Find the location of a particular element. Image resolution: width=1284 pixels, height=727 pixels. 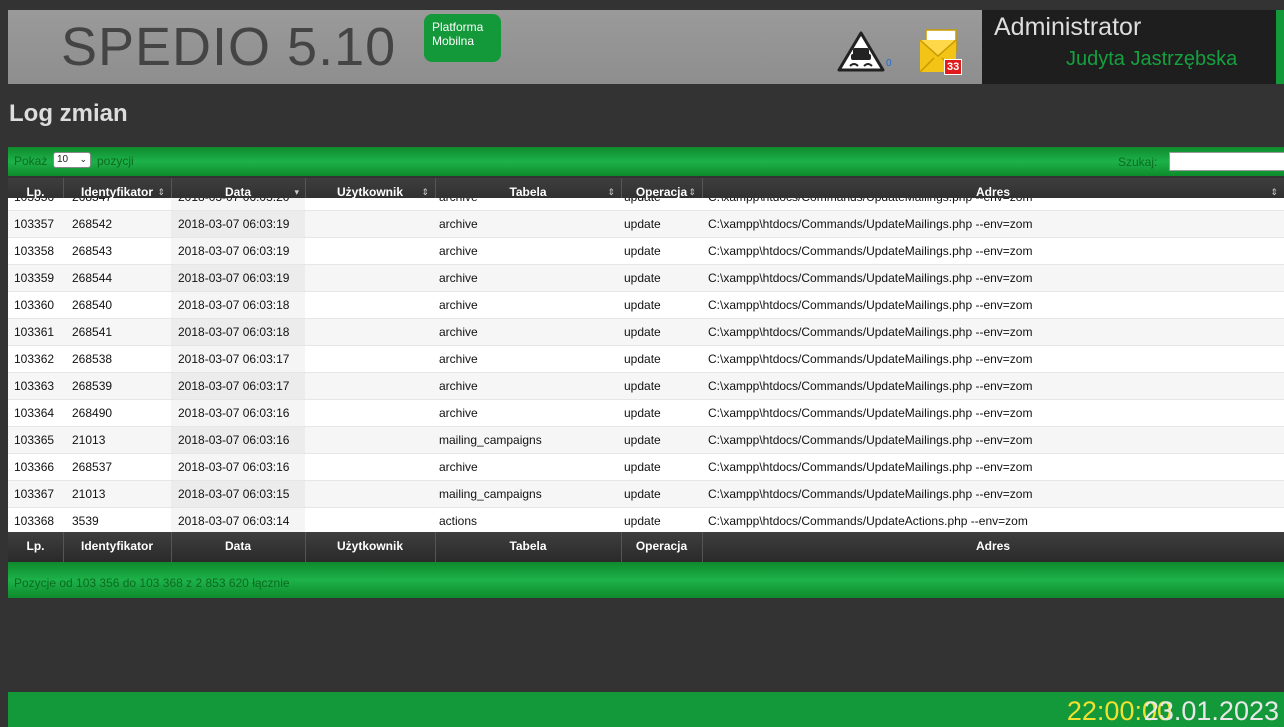

cell-lp: 103362 is located at coordinates (34, 359).